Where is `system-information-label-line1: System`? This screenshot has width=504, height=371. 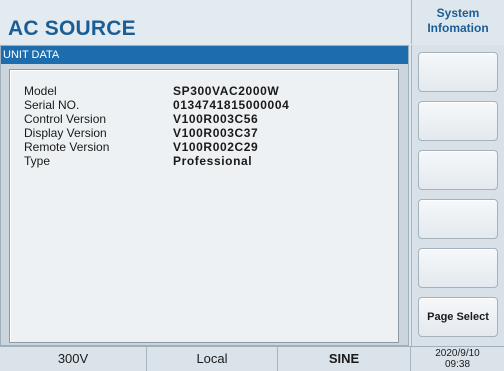
system-information-label-line1: System is located at coordinates (458, 13).